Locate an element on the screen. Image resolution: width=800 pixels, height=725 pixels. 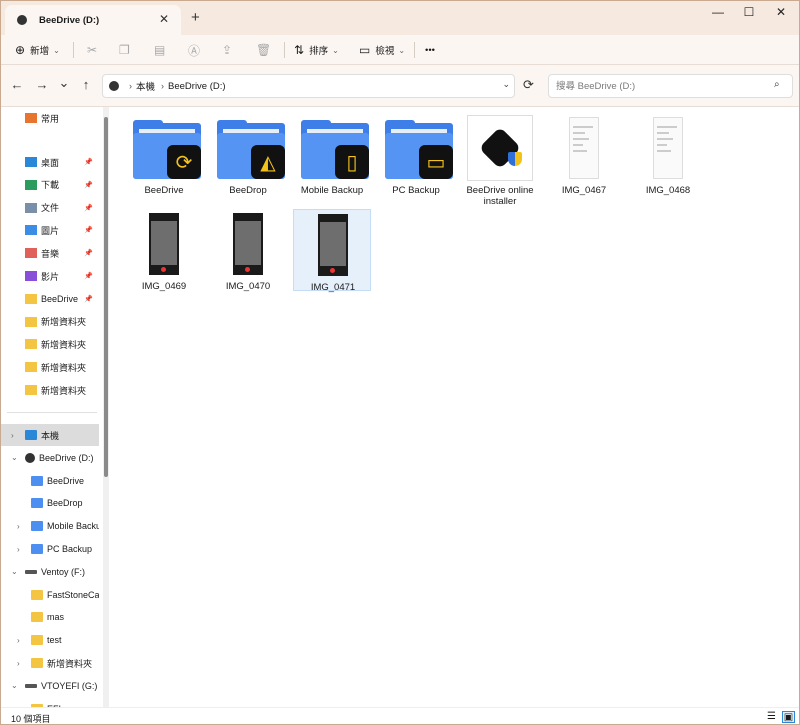
new-button: ⊕ 新增 ⌄ is located at coordinates (37, 50).